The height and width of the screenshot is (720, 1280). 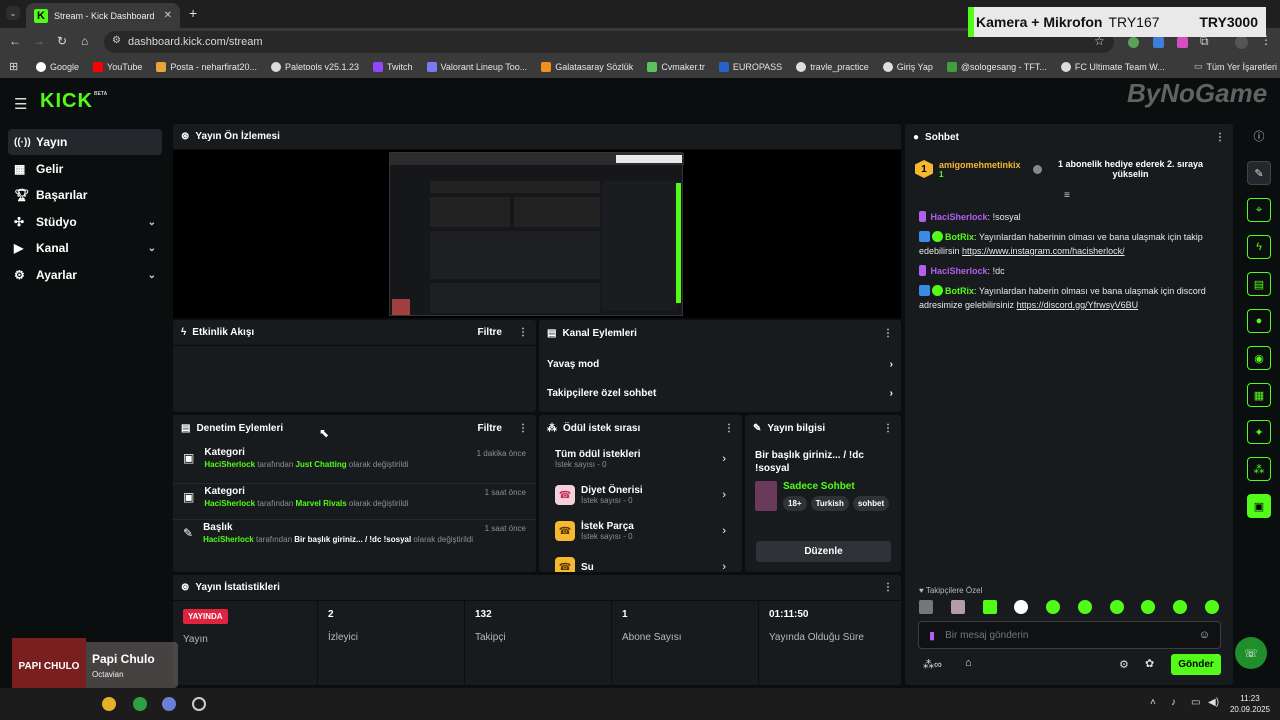 What do you see at coordinates (823, 551) in the screenshot?
I see `edit-button: Düzenle` at bounding box center [823, 551].